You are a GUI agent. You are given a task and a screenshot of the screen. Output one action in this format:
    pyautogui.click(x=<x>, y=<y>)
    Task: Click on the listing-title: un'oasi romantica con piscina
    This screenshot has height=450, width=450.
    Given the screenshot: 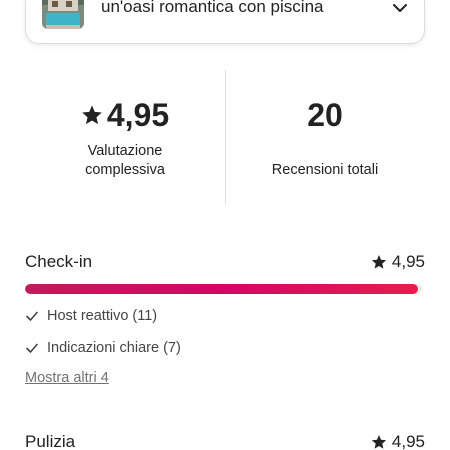 What is the action you would take?
    pyautogui.click(x=212, y=8)
    